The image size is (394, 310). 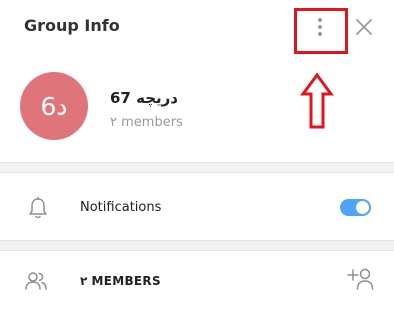 I want to click on notifications-toggle, so click(x=355, y=207).